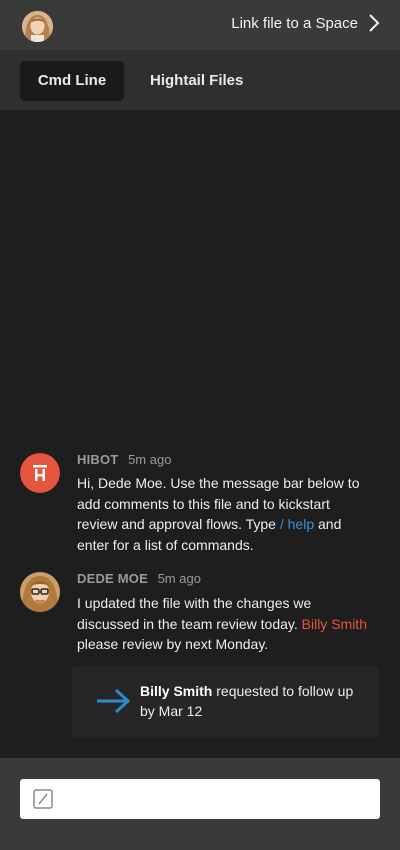 This screenshot has width=400, height=850. I want to click on dede-moe-avatar-image, so click(40, 592).